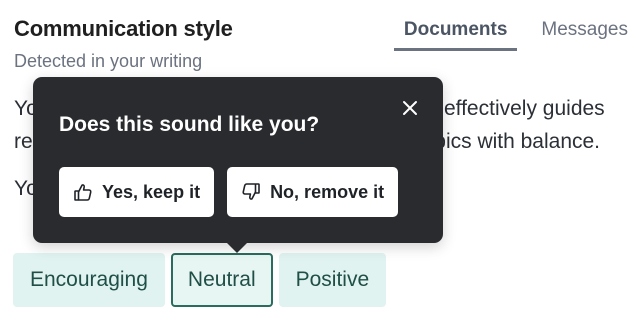 The image size is (642, 326). I want to click on view-tabs: Documents Messages, so click(510, 35).